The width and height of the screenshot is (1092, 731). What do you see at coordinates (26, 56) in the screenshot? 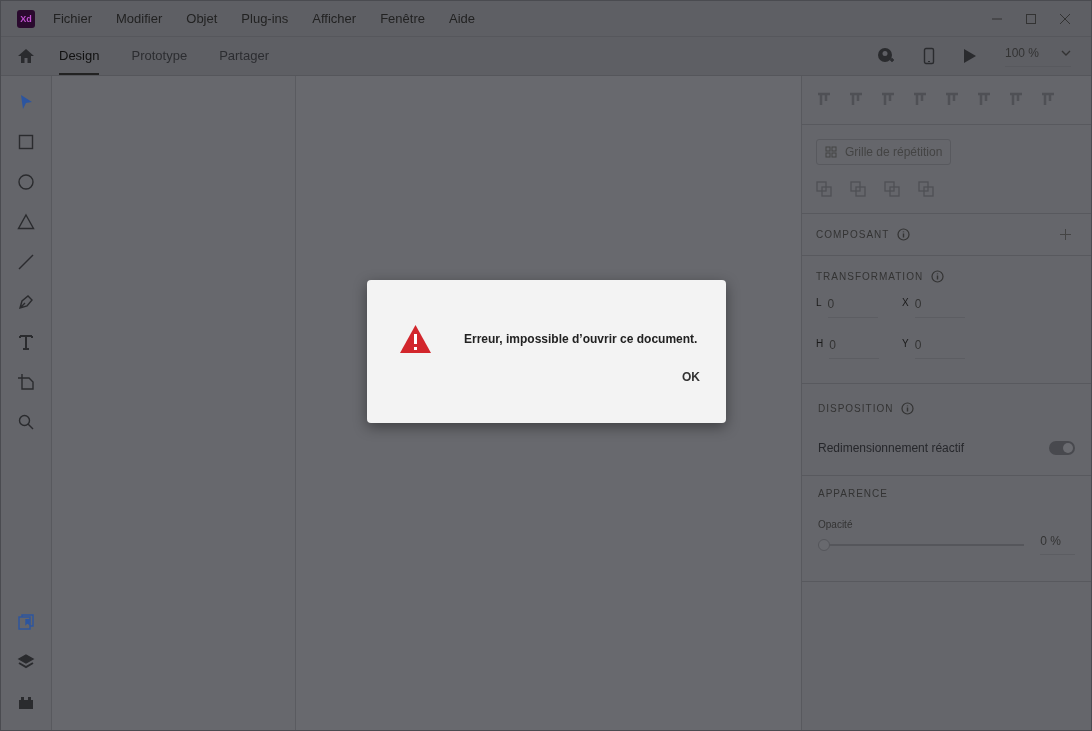
I see `home-icon` at bounding box center [26, 56].